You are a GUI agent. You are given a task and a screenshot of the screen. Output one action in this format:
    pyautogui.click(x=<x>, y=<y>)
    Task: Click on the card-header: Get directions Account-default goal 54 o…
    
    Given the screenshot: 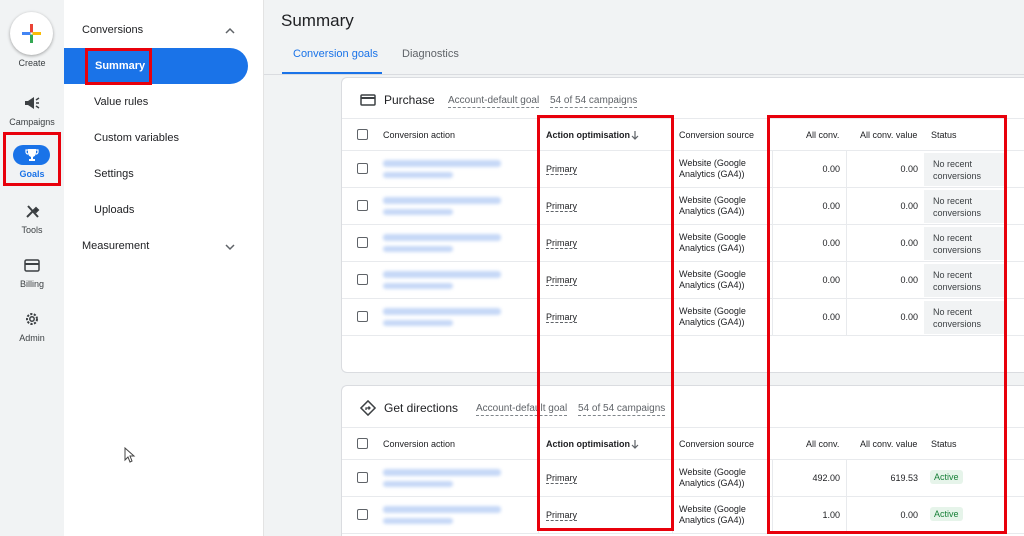 What is the action you would take?
    pyautogui.click(x=683, y=408)
    